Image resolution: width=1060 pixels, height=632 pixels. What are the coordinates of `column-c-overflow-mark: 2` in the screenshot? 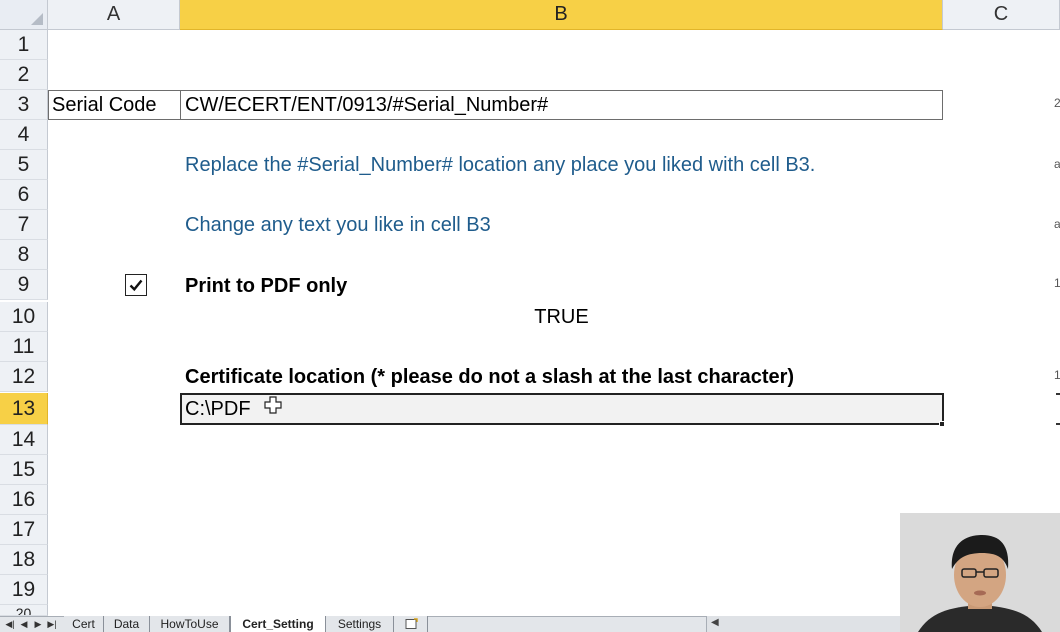 It's located at (1057, 103).